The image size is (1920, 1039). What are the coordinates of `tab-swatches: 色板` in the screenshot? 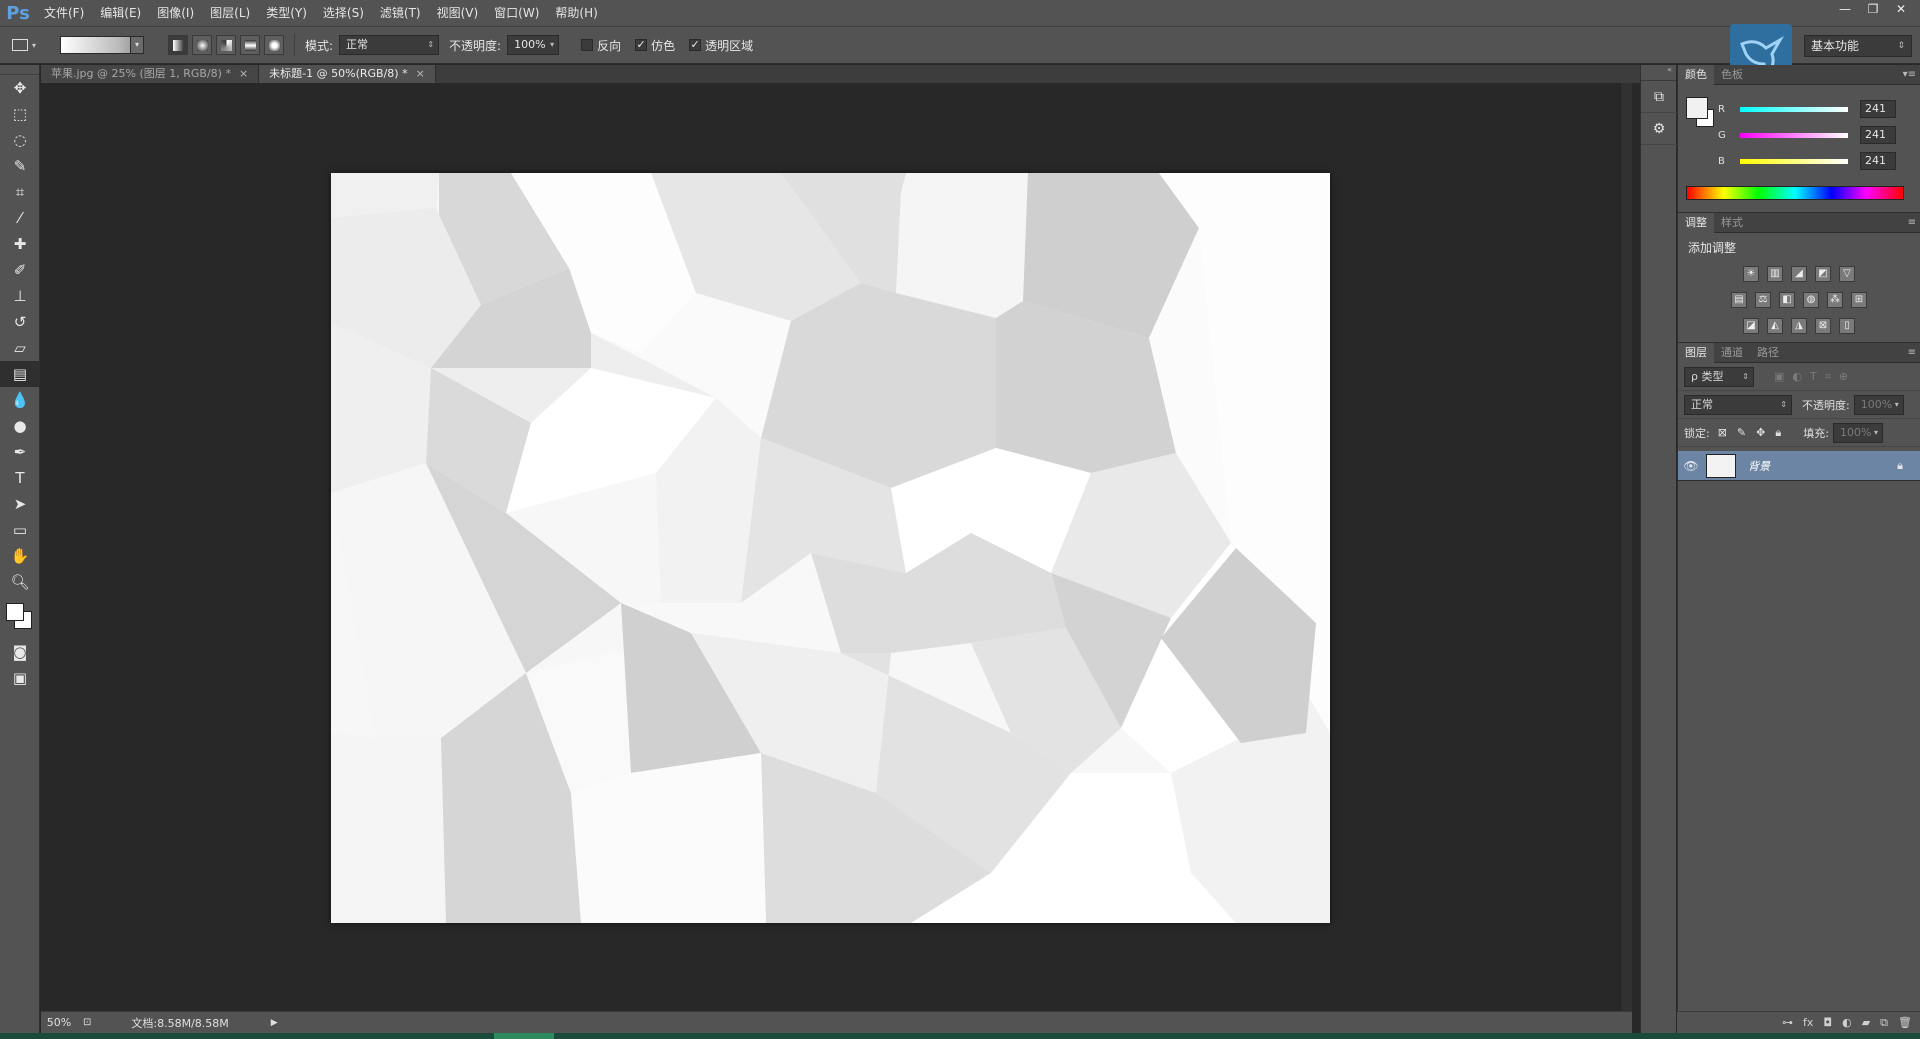 It's located at (1732, 75).